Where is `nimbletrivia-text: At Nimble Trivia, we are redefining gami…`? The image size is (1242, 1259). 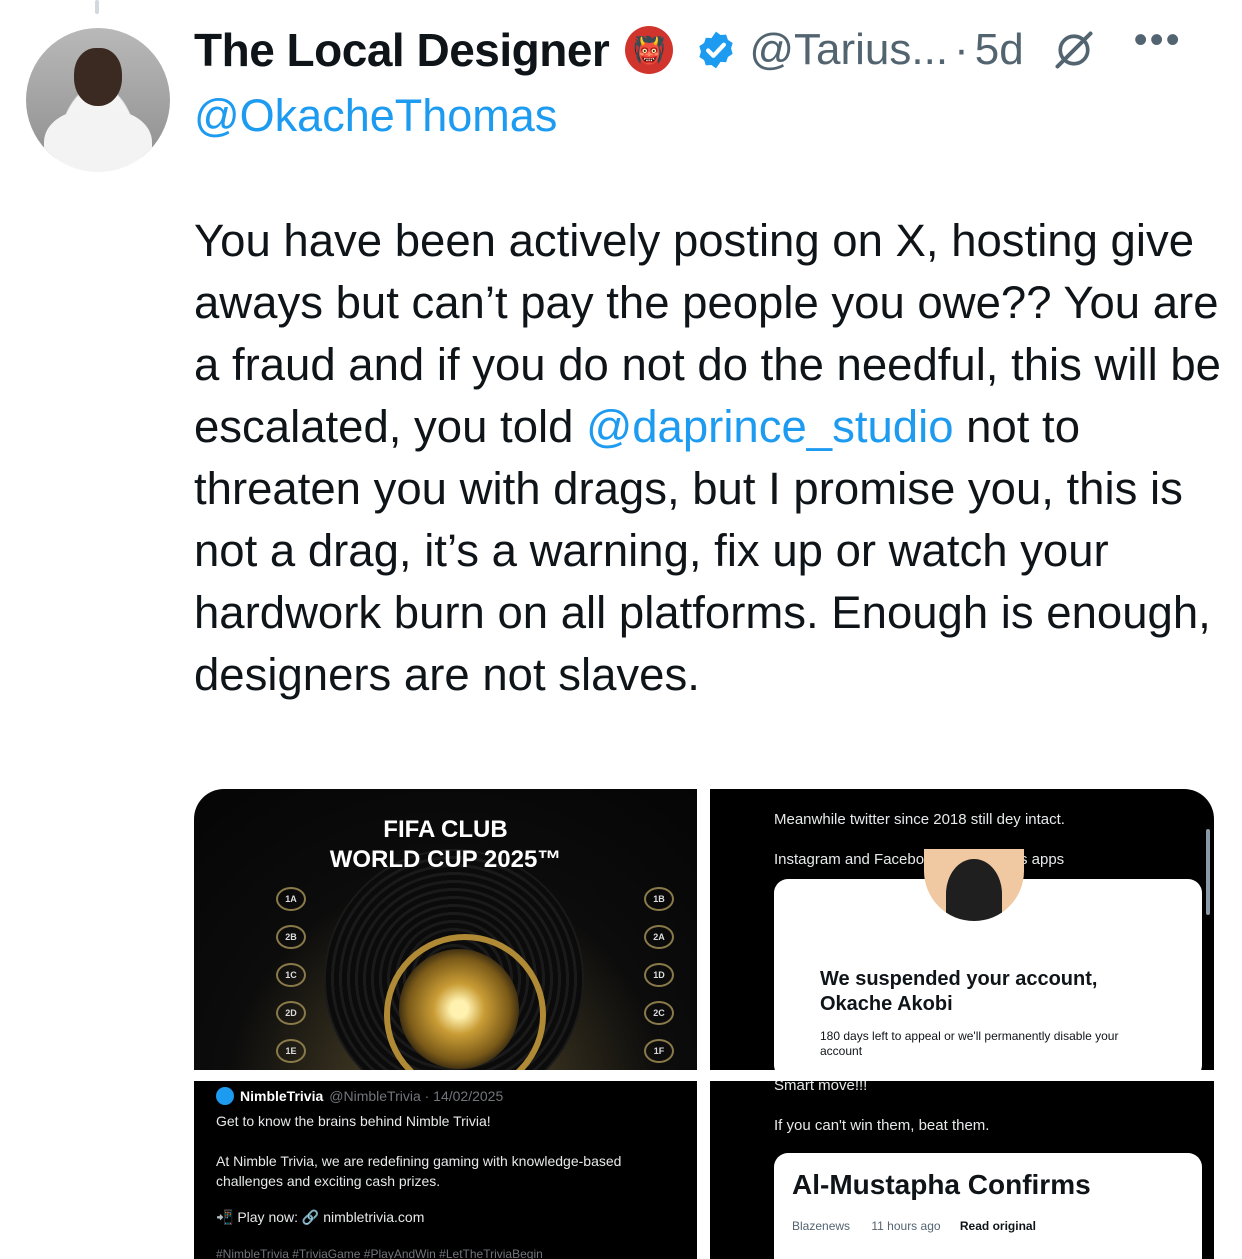 nimbletrivia-text: At Nimble Trivia, we are redefining gami… is located at coordinates (419, 1171).